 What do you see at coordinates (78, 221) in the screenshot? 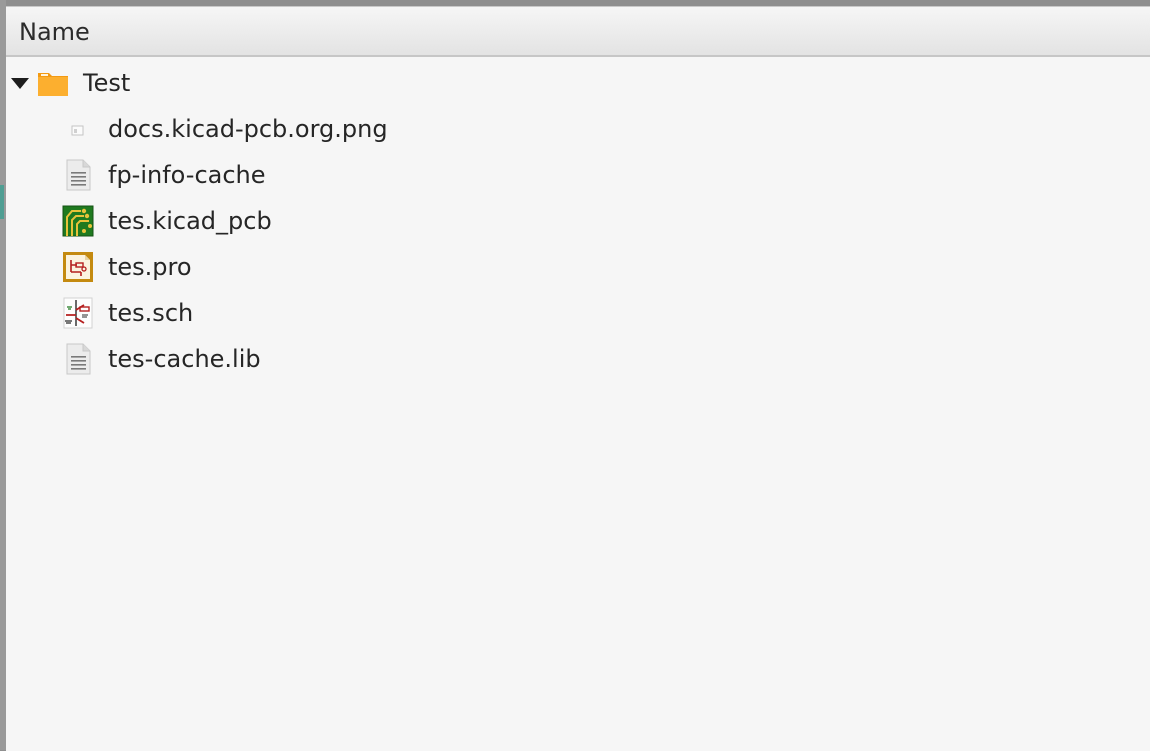
I see `kicad-pcb-icon` at bounding box center [78, 221].